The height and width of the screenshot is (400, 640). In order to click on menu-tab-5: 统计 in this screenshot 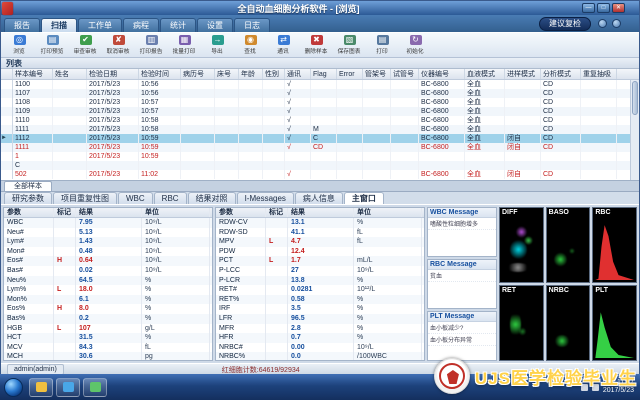, I will do `click(178, 25)`.